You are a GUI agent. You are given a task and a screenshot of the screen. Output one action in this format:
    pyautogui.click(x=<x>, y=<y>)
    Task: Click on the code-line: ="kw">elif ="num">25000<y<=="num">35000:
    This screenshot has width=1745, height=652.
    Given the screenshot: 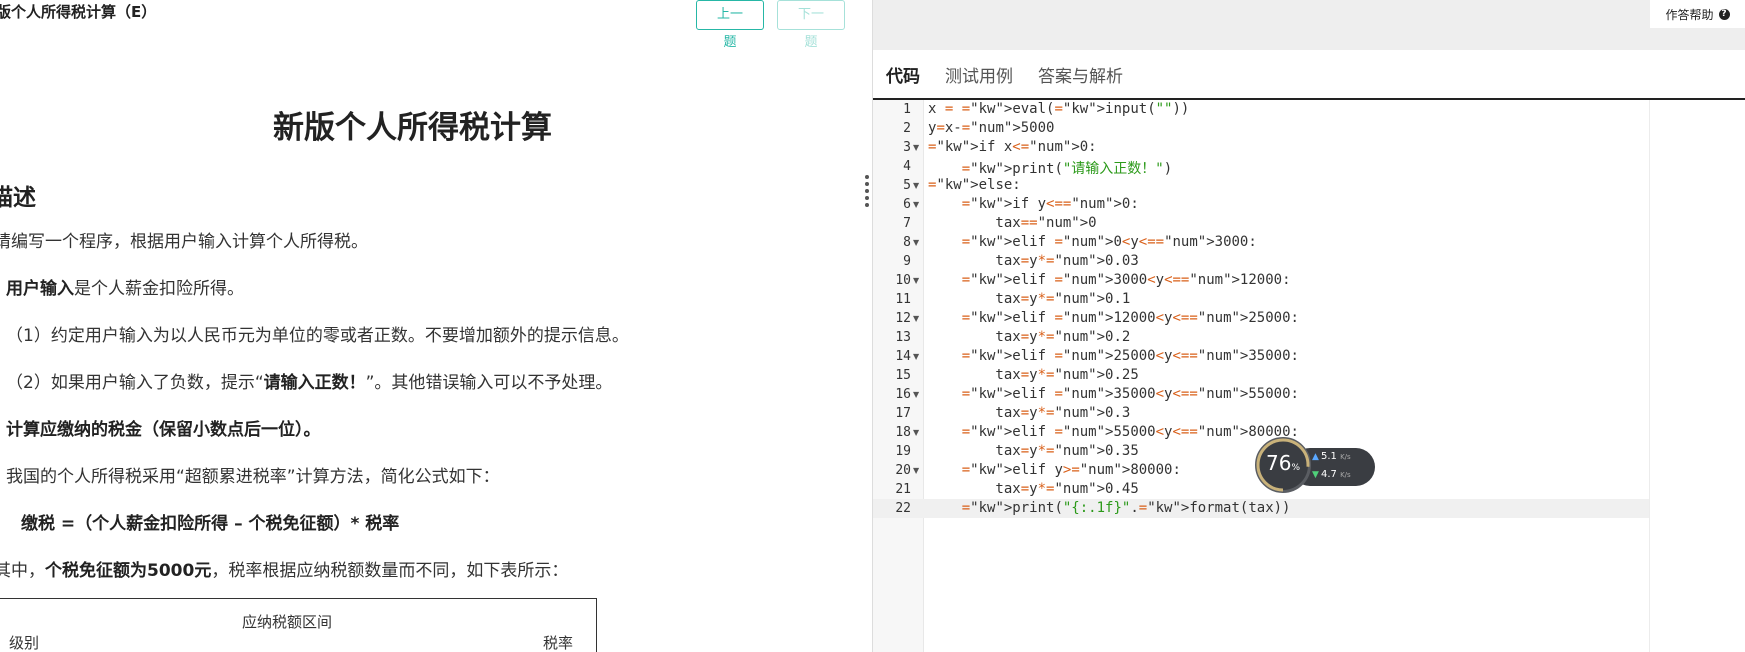 What is the action you would take?
    pyautogui.click(x=1113, y=356)
    